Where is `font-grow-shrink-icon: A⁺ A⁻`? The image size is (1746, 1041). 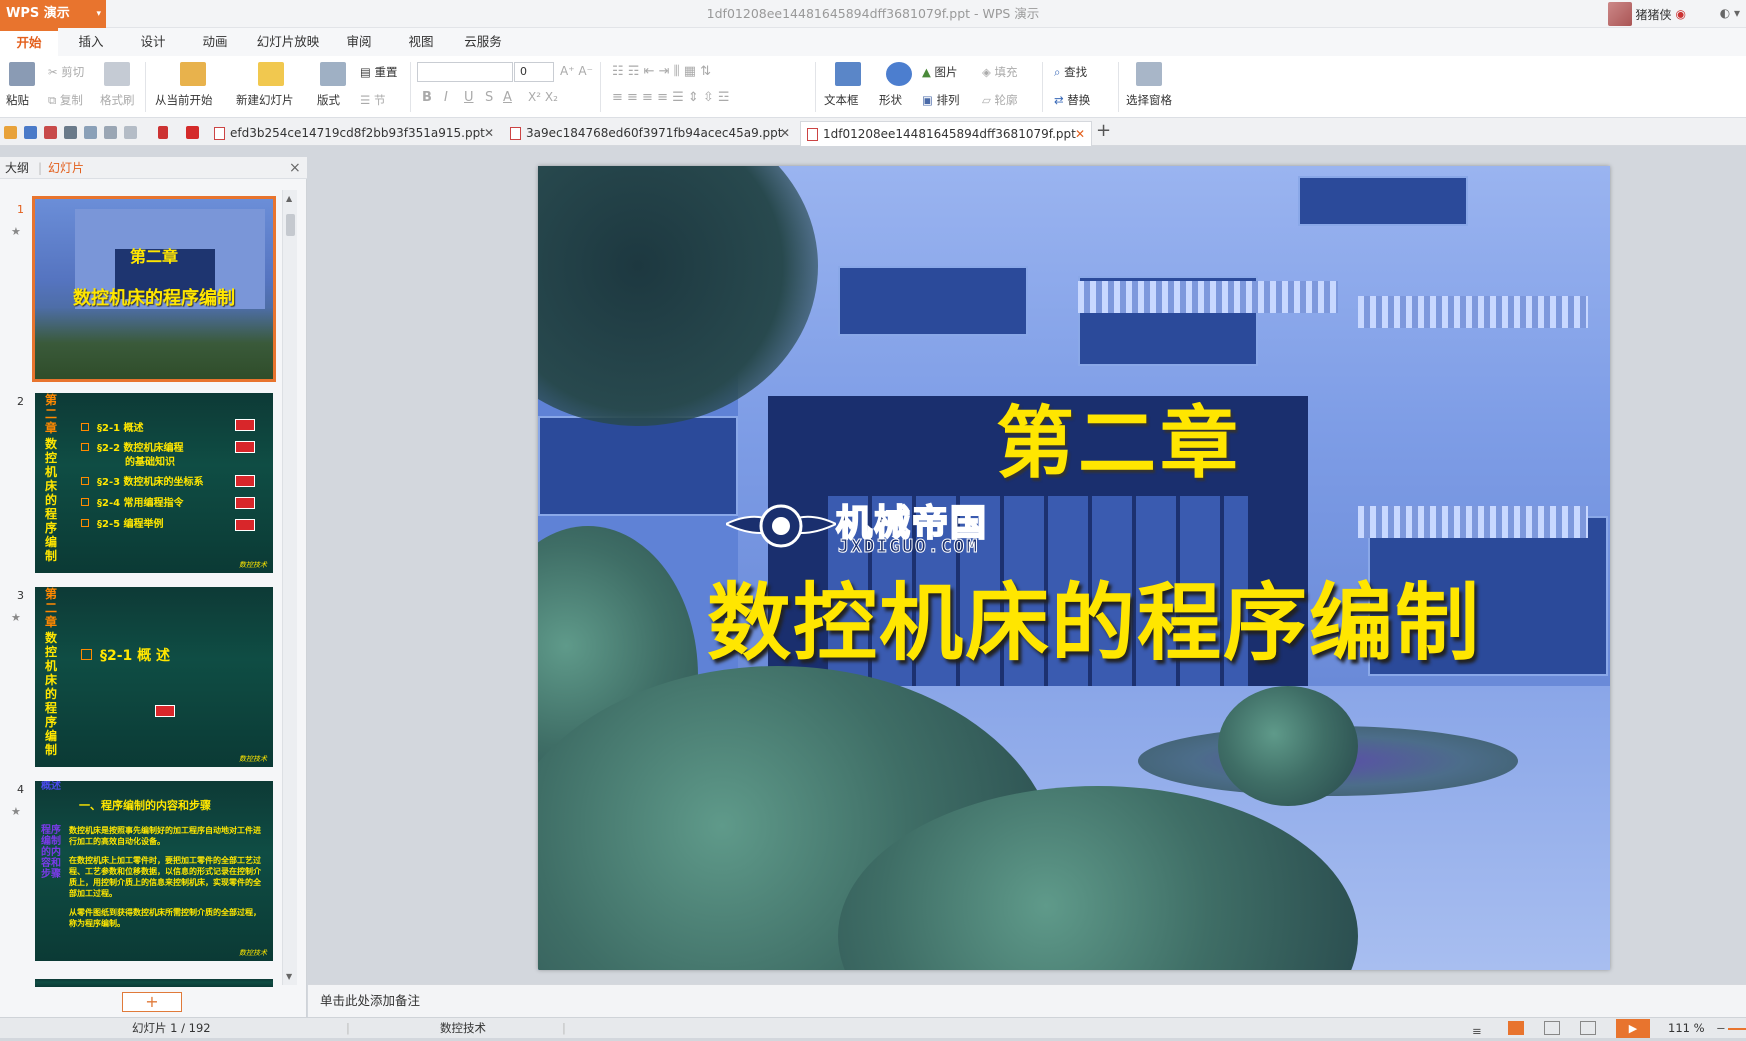
font-grow-shrink-icon: A⁺ A⁻ is located at coordinates (576, 71).